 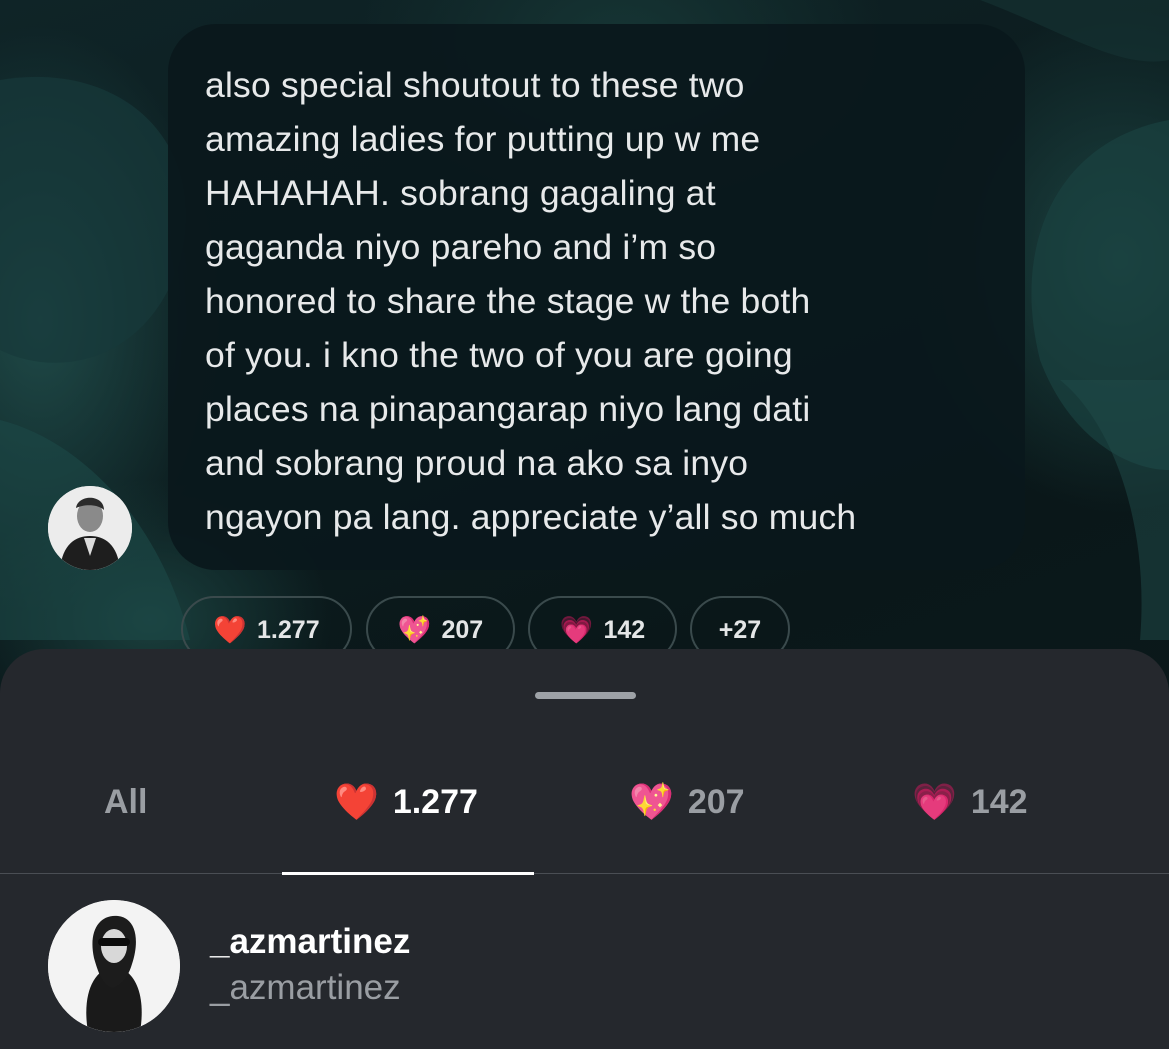 I want to click on more-reactions-count: +27, so click(x=740, y=630).